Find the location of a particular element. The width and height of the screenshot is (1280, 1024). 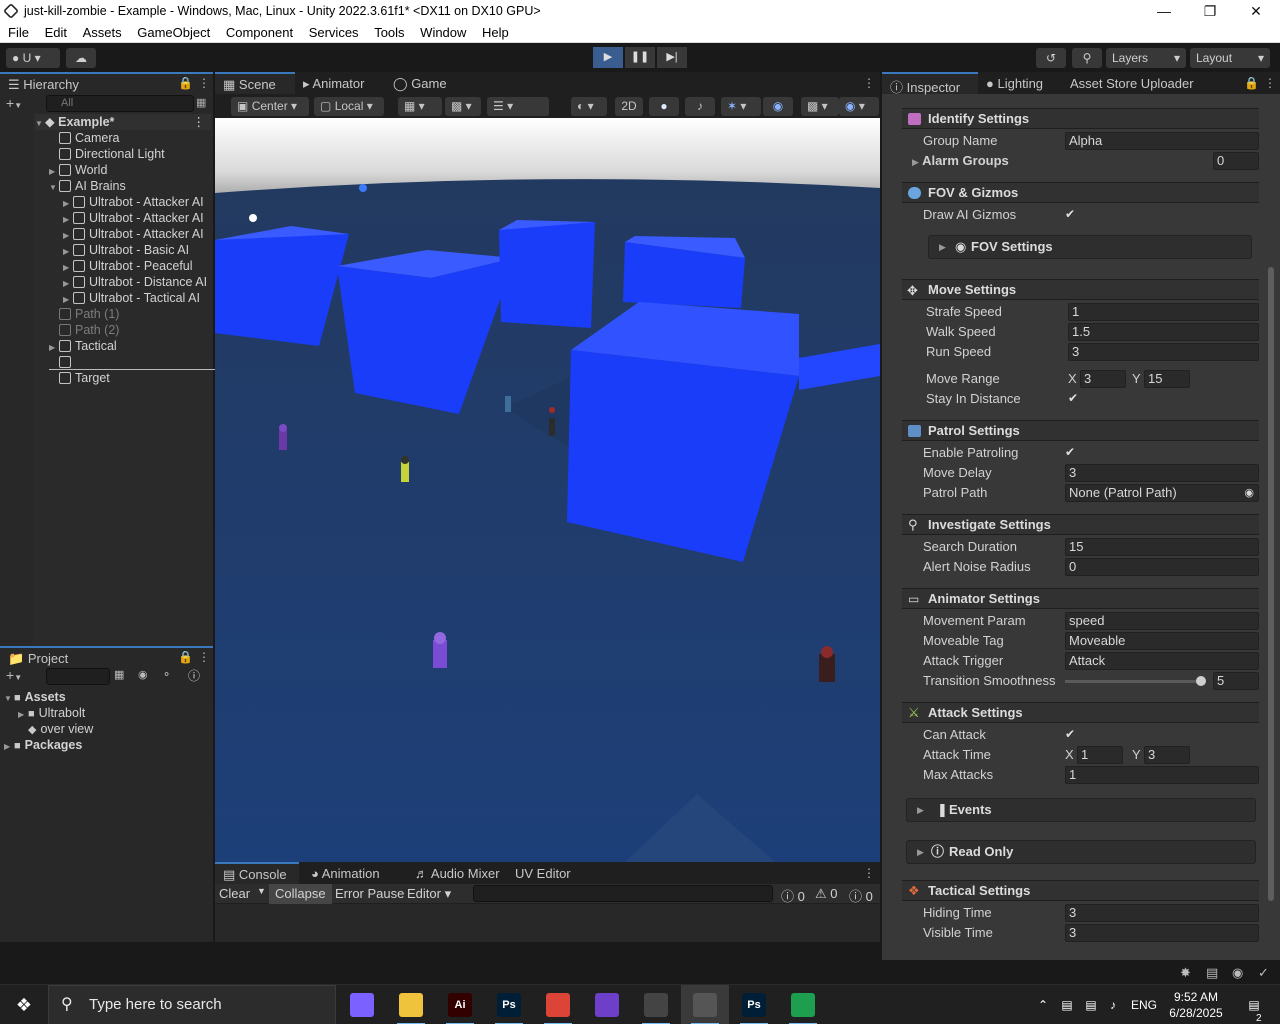

start-button: ❖ is located at coordinates (24, 1004).